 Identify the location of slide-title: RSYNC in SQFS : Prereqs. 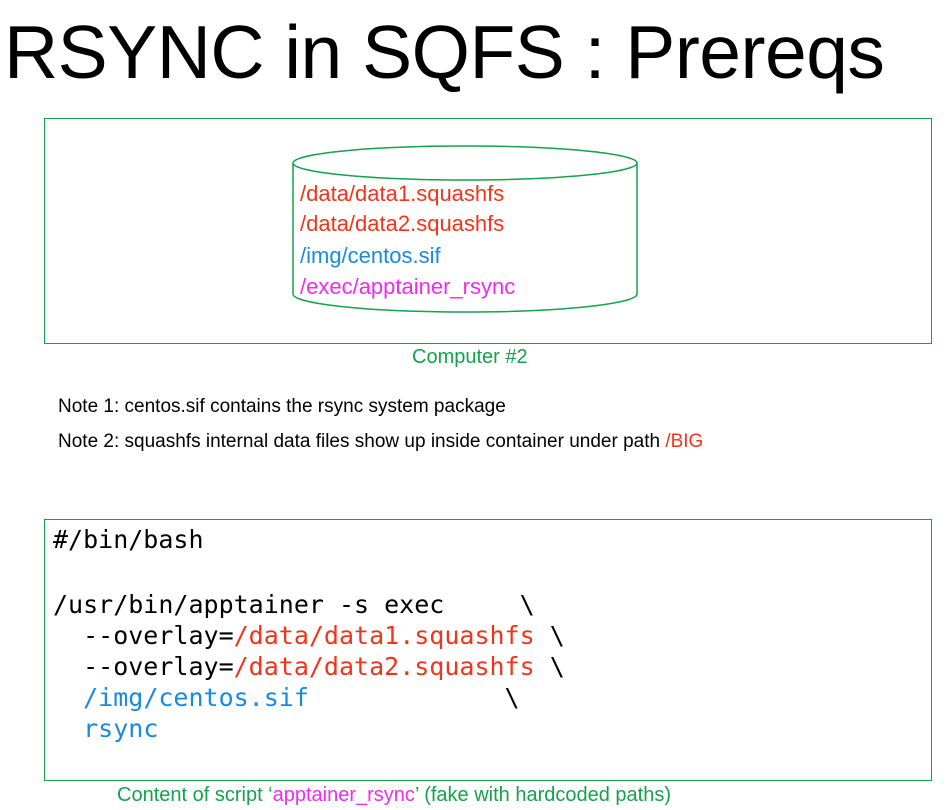
(444, 52).